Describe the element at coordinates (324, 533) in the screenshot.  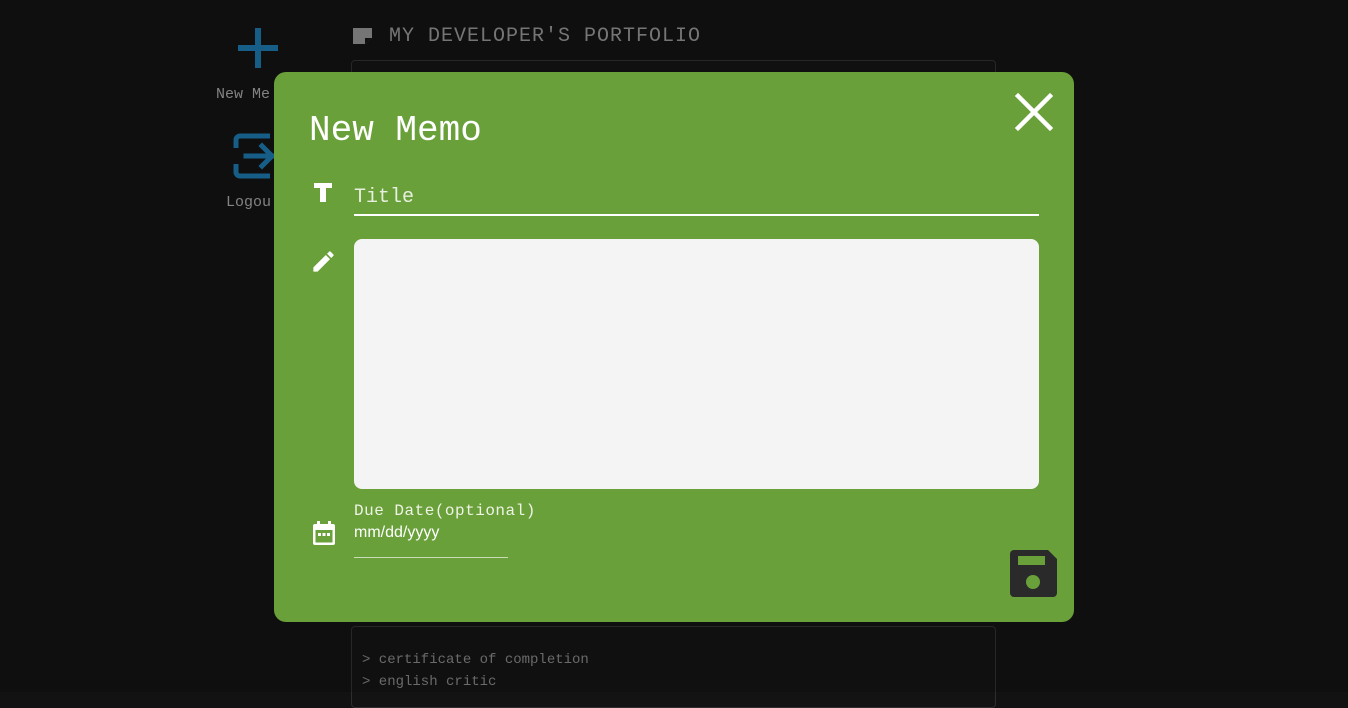
I see `calendar-icon` at that location.